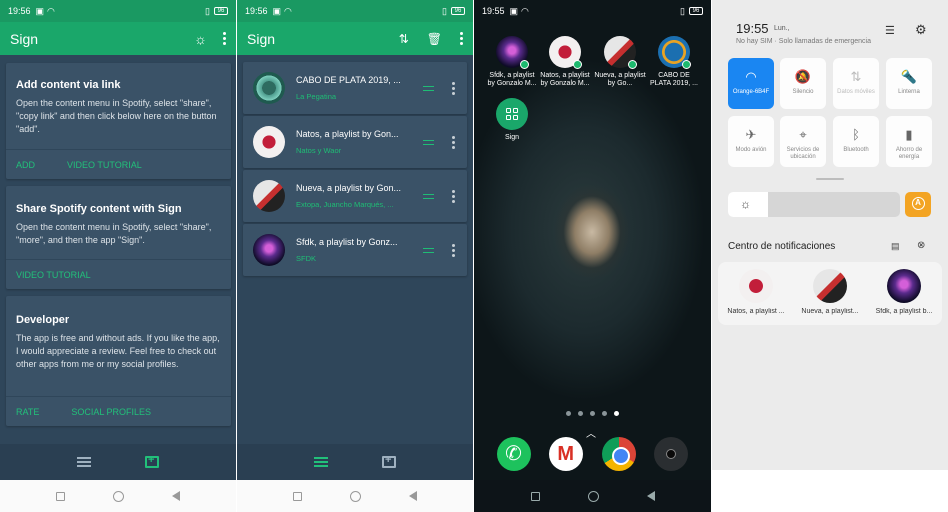 This screenshot has width=948, height=512. Describe the element at coordinates (918, 204) in the screenshot. I see `auto-brightness-button: A` at that location.